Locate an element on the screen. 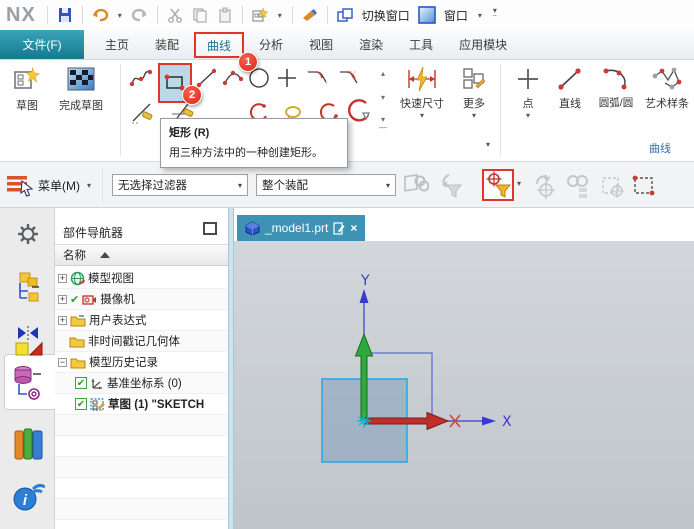 Image resolution: width=694 pixels, height=529 pixels. select-by-rectangle-button is located at coordinates (644, 186).